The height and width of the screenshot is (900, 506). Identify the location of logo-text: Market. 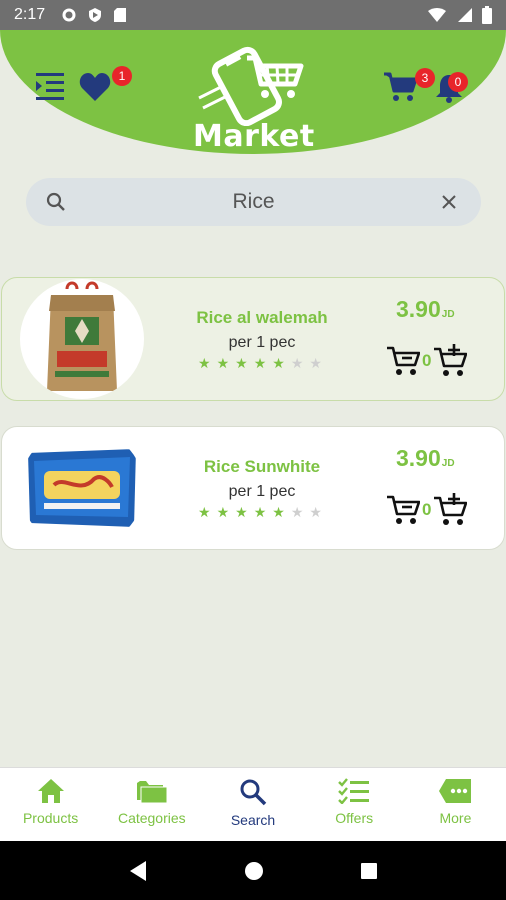
(254, 136).